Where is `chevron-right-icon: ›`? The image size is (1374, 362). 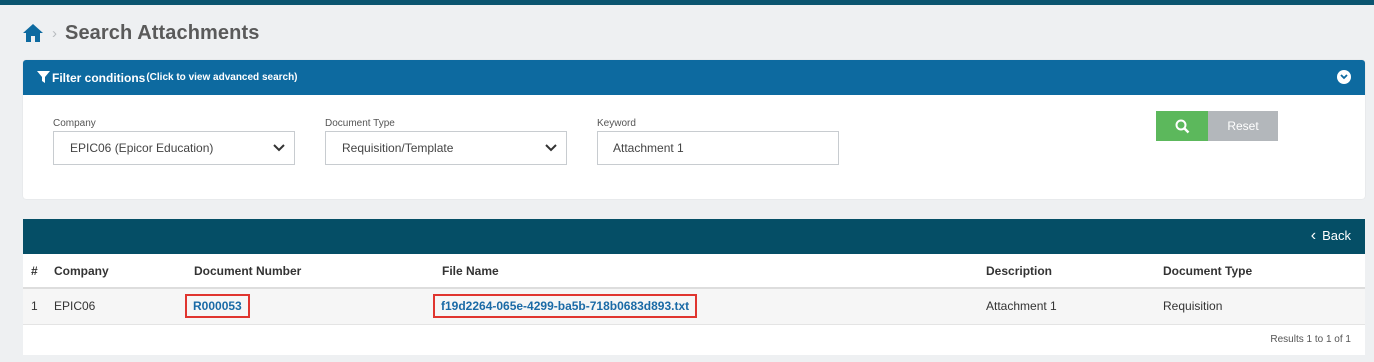
chevron-right-icon: › is located at coordinates (54, 33).